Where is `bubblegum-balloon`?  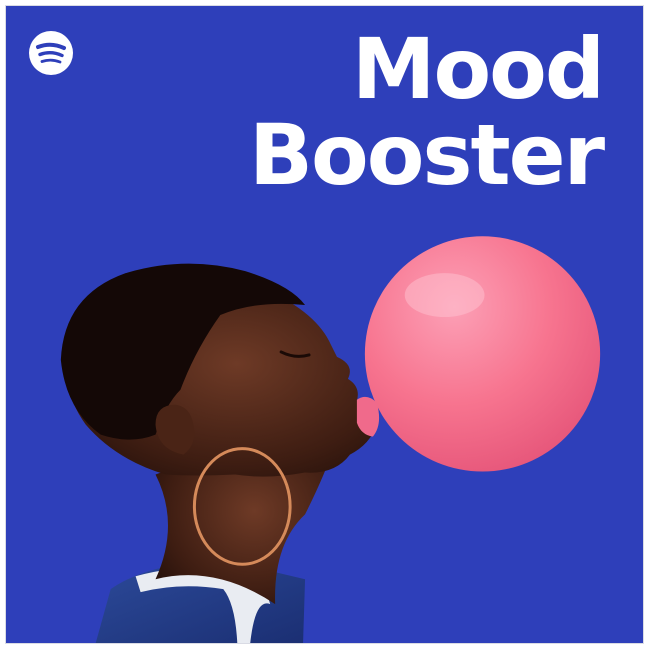
bubblegum-balloon is located at coordinates (482, 354).